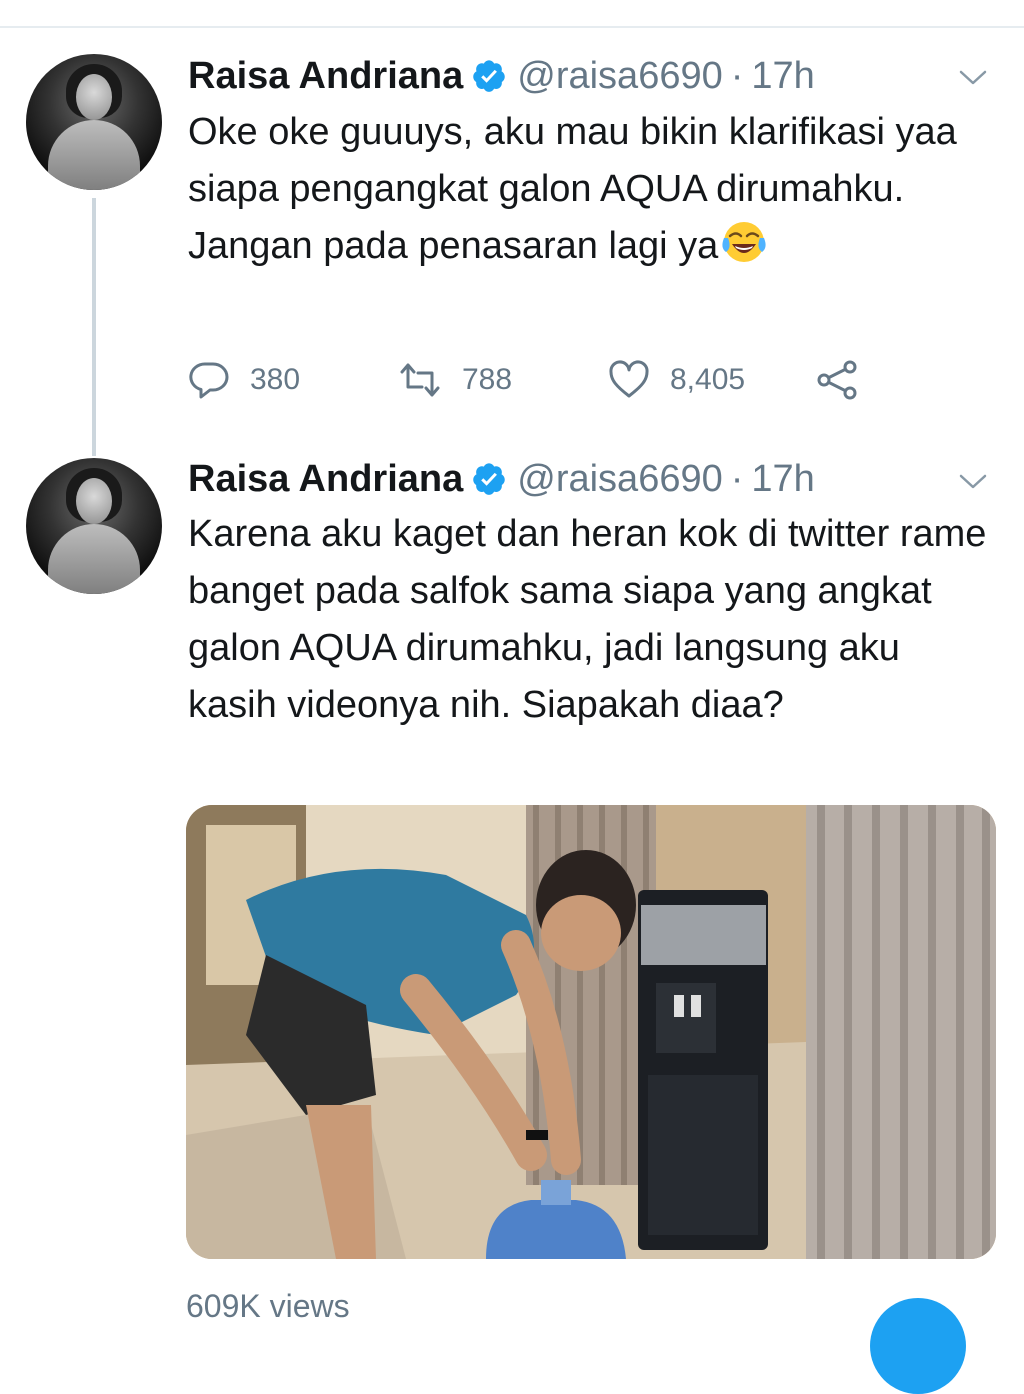  Describe the element at coordinates (94, 327) in the screenshot. I see `thread-line` at that location.